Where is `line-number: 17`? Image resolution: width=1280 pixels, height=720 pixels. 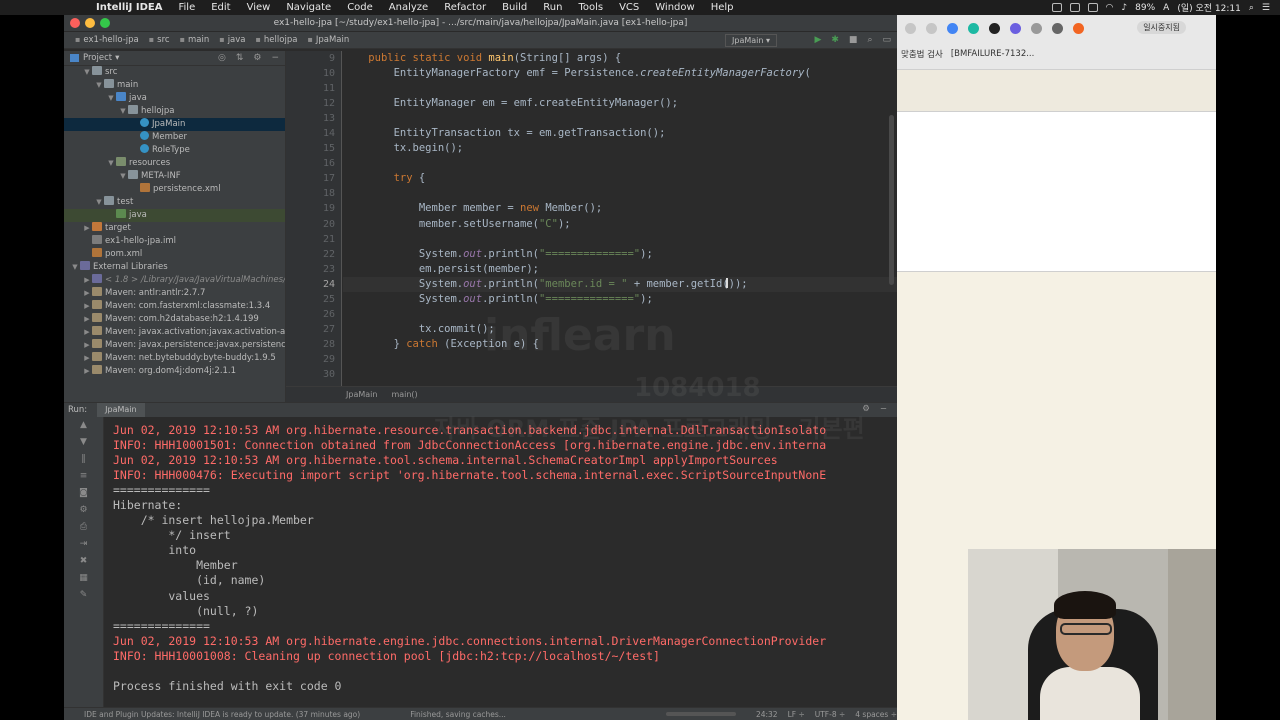
line-number: 17 is located at coordinates (313, 178).